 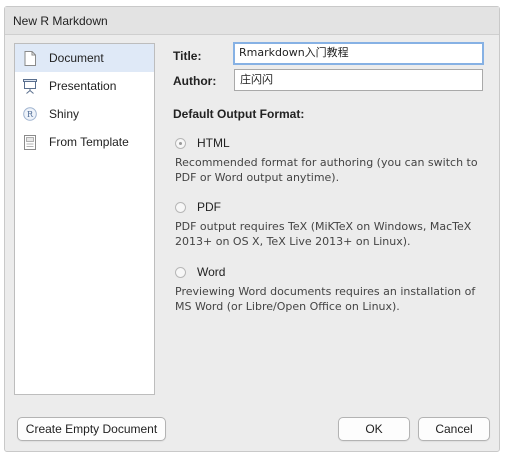 I want to click on pdf-radio-label: PDF, so click(x=209, y=207).